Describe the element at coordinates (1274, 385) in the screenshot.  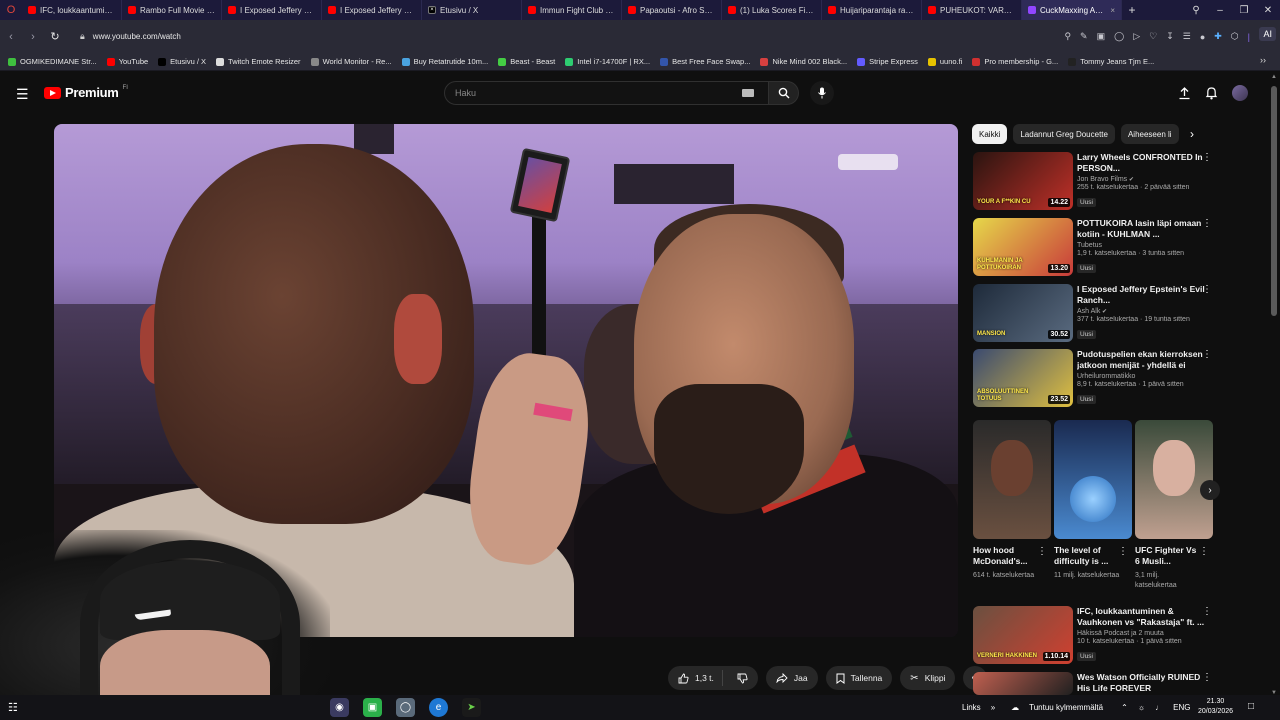
I see `page-scrollbar: ▲ ▼` at that location.